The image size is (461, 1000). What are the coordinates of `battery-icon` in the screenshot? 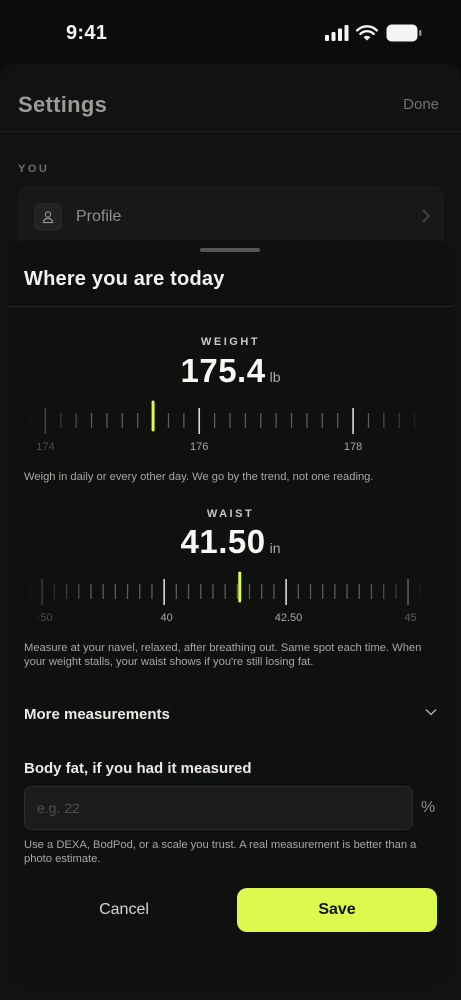 It's located at (404, 33).